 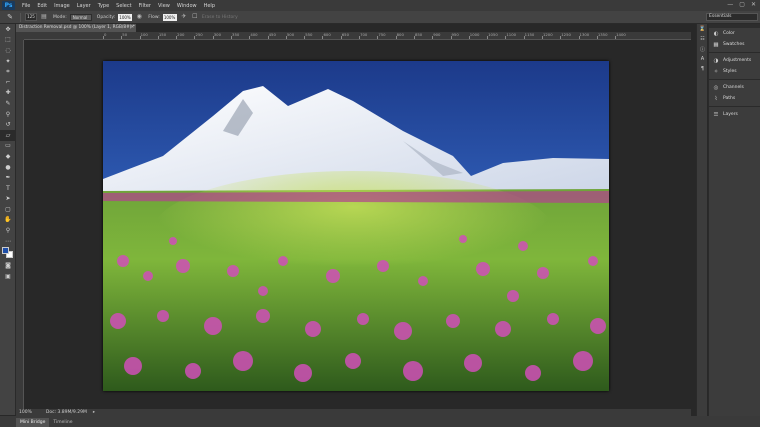 What do you see at coordinates (730, 4) in the screenshot?
I see `minimize-button: —` at bounding box center [730, 4].